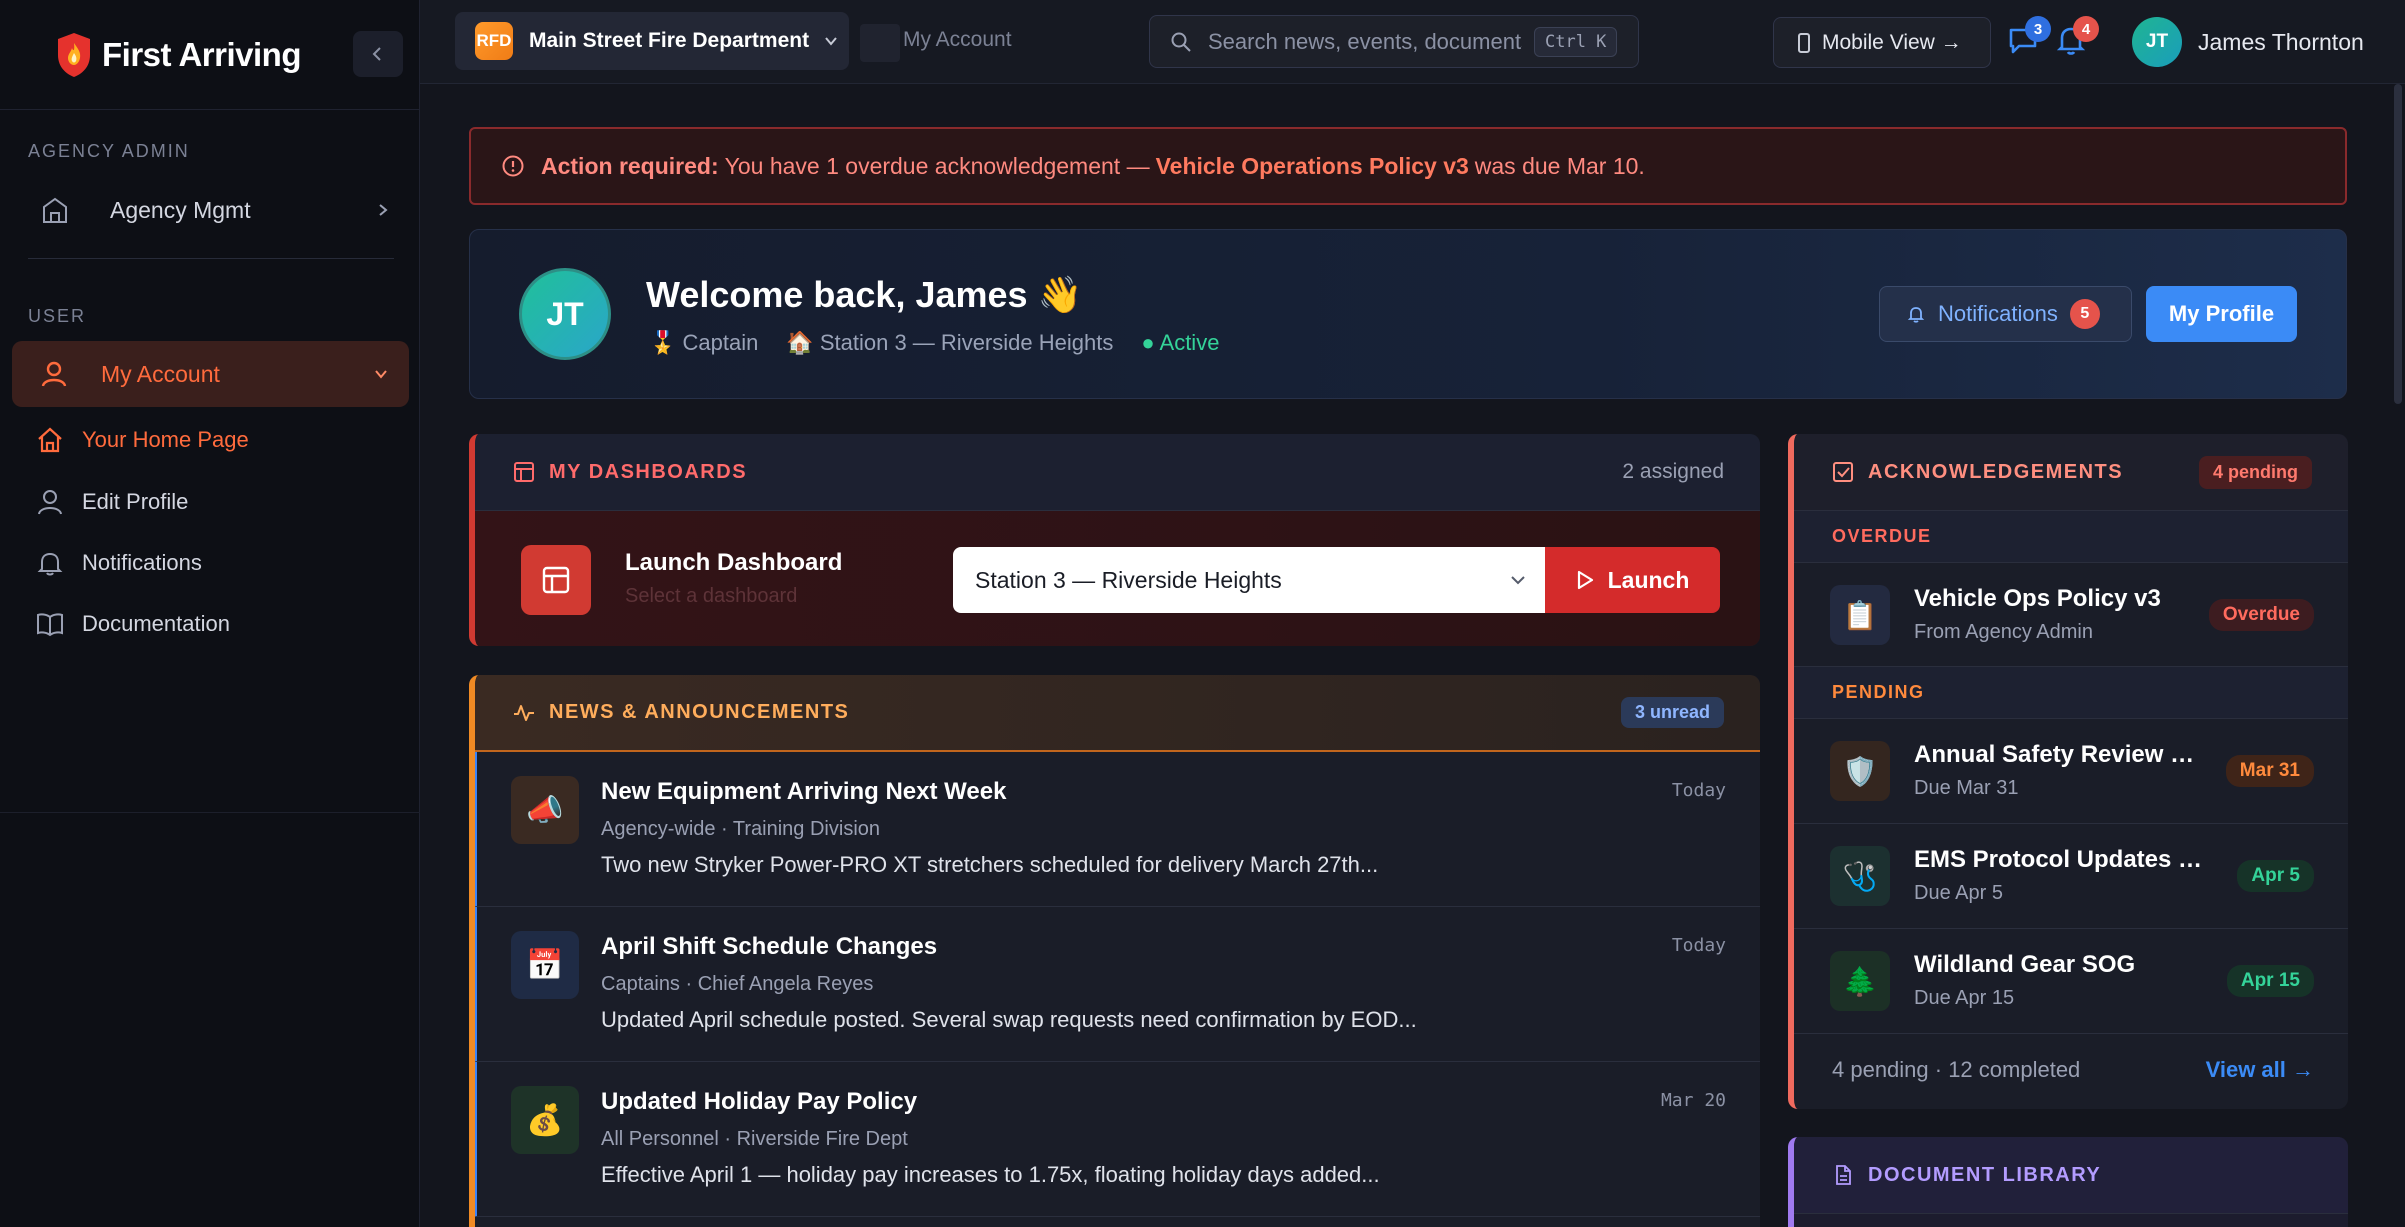 This screenshot has width=2405, height=1227. What do you see at coordinates (1892, 42) in the screenshot?
I see `mobile-view-label: Mobile View →` at bounding box center [1892, 42].